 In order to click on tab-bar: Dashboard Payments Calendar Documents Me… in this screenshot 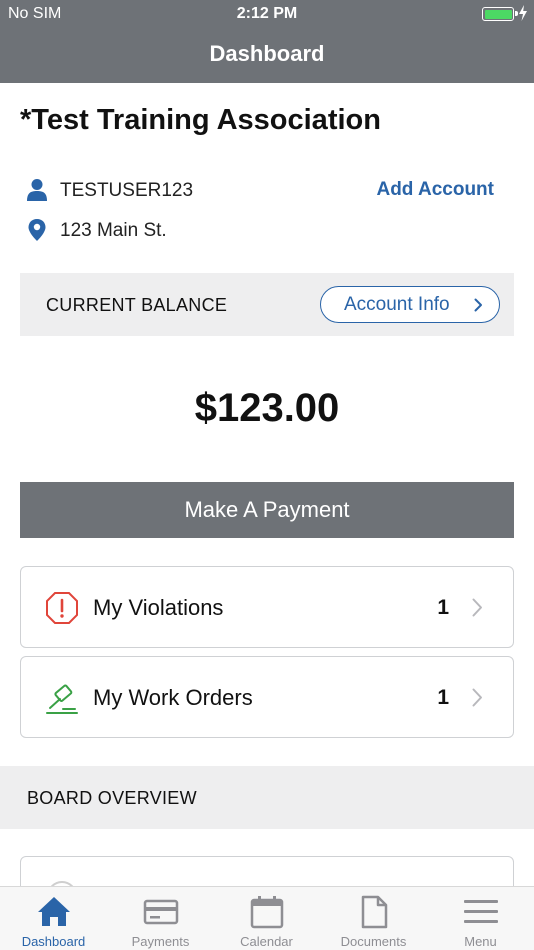, I will do `click(267, 918)`.